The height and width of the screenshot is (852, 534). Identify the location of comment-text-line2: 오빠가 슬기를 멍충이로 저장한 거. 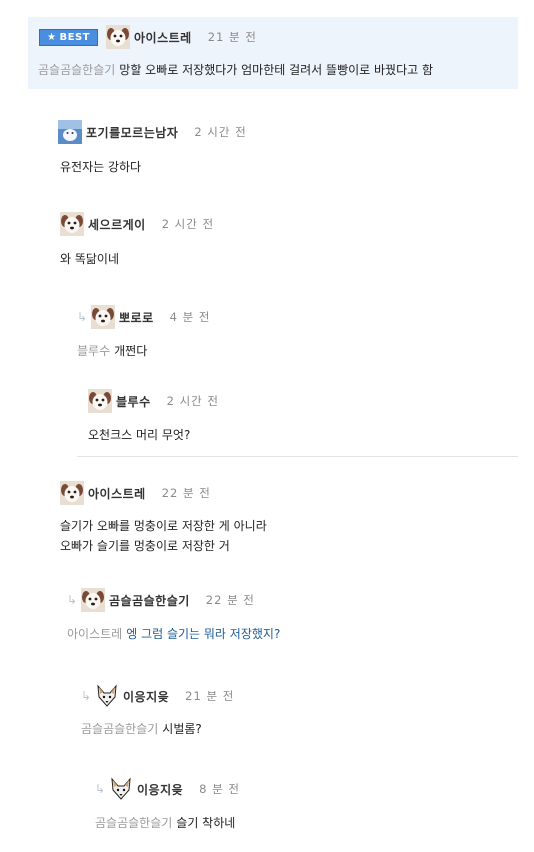
(145, 546).